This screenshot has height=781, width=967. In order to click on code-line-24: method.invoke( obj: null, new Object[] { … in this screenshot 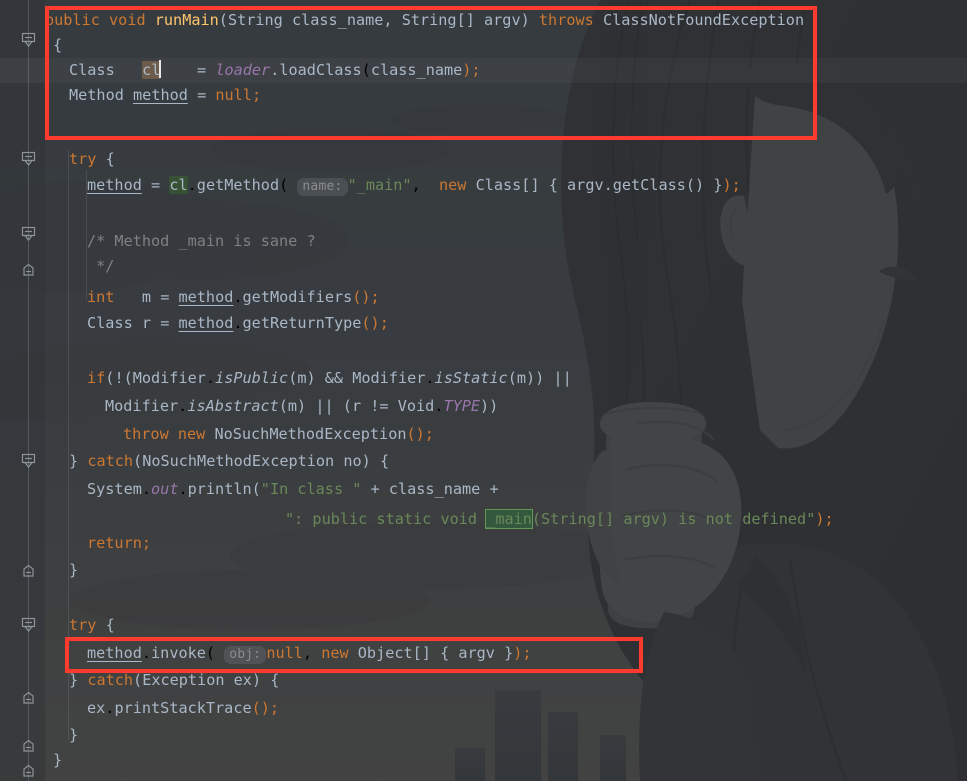, I will do `click(288, 653)`.